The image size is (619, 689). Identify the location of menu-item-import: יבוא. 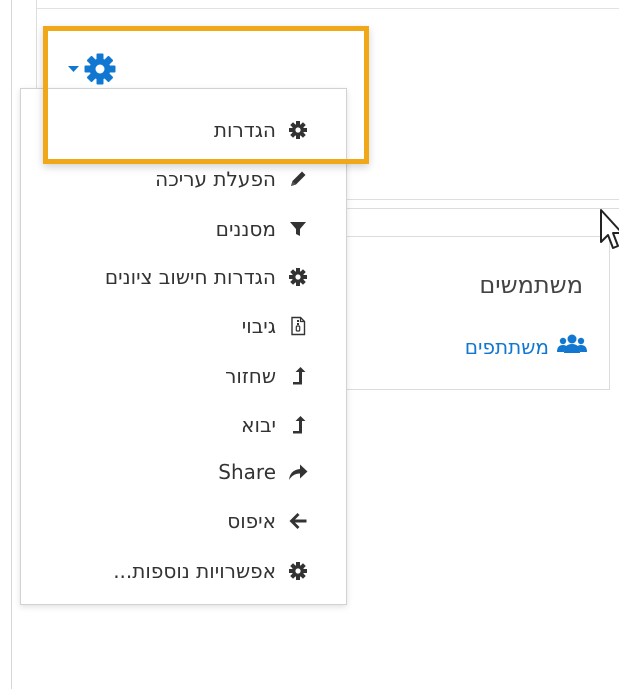
(274, 425).